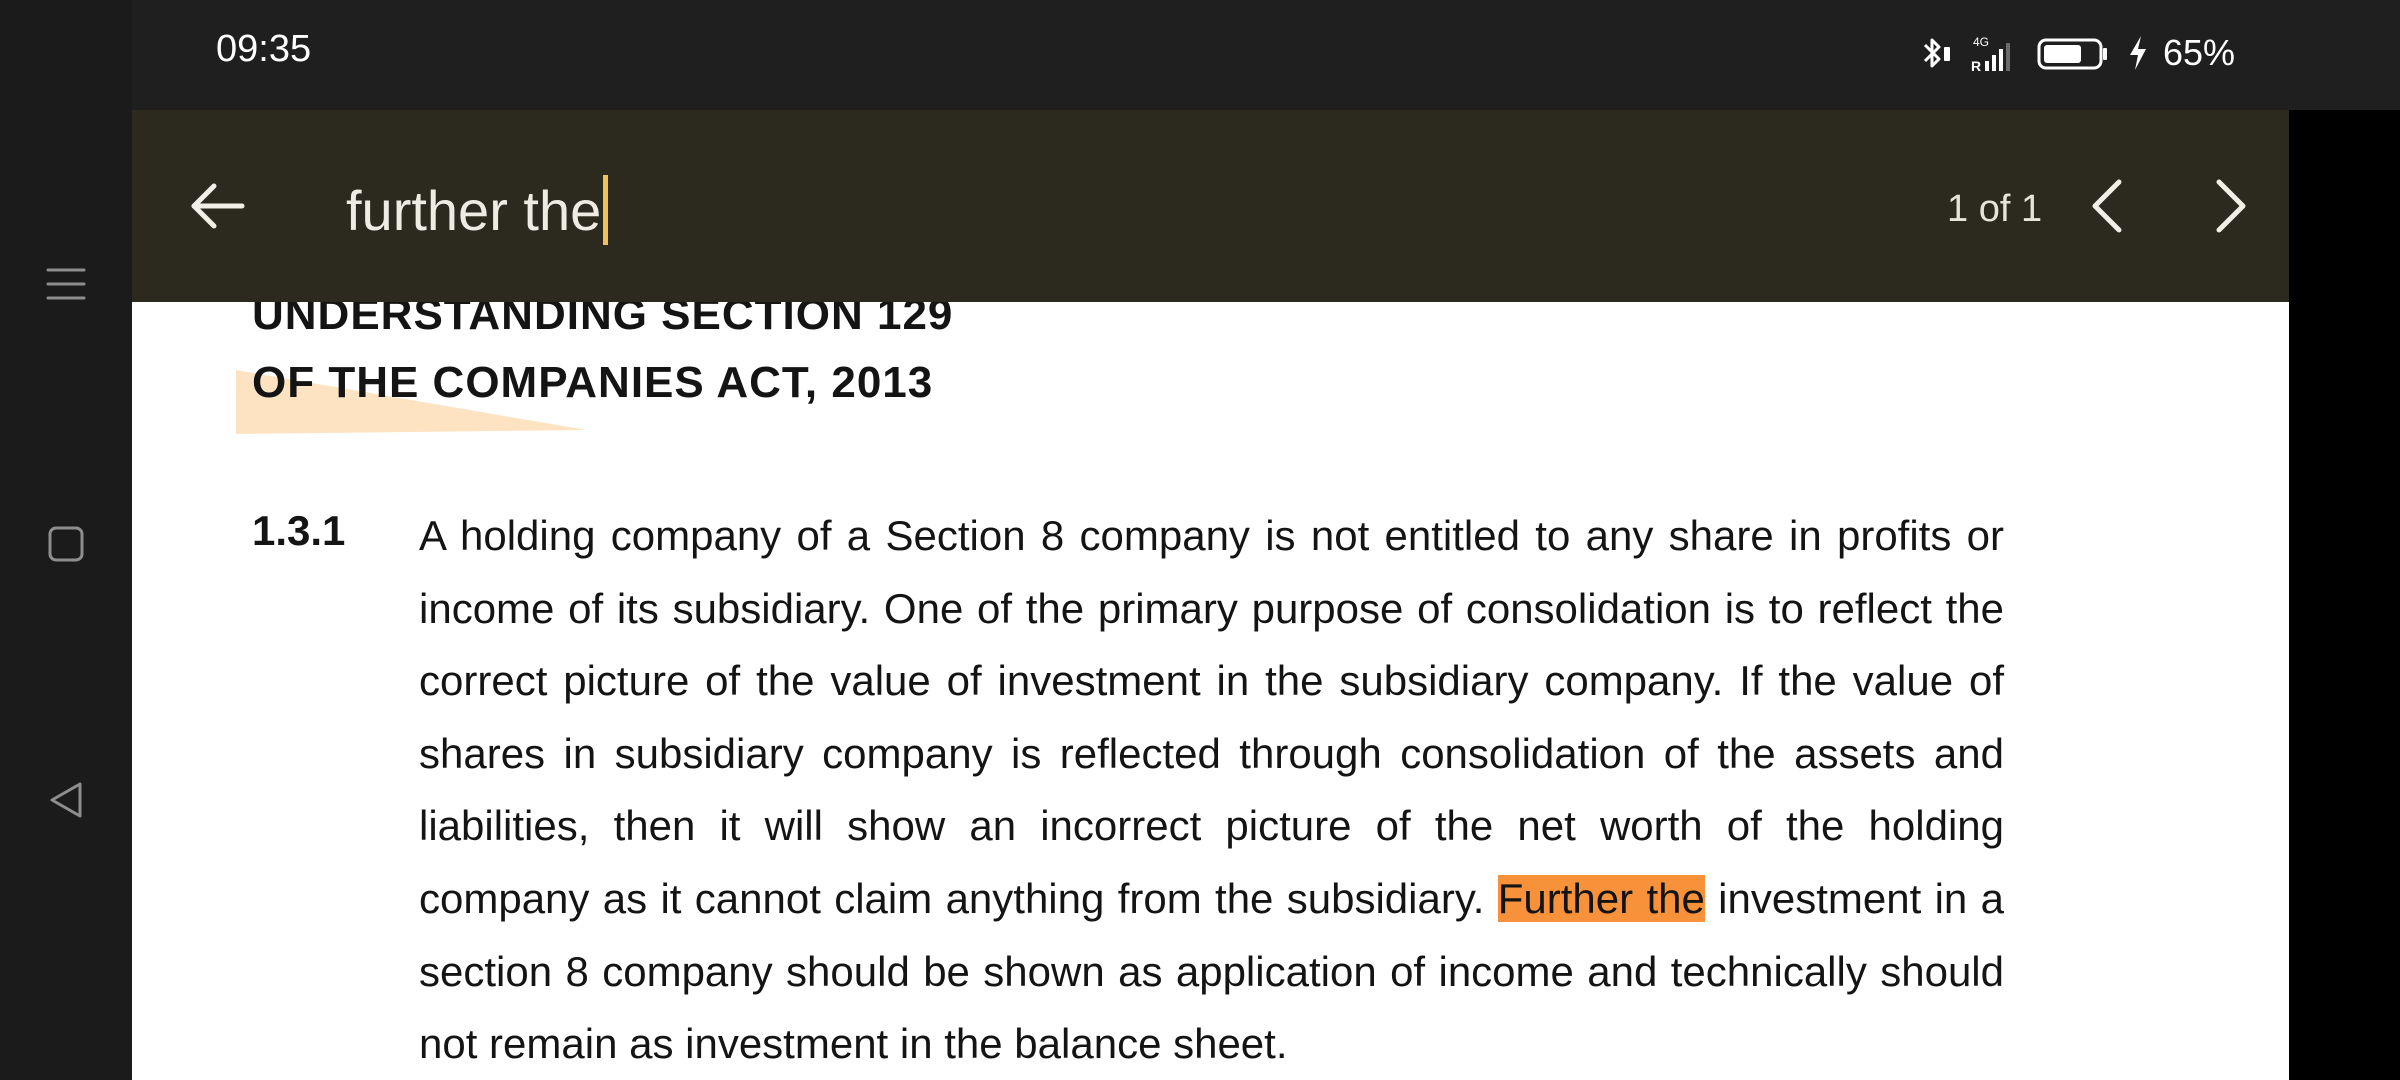 This screenshot has width=2400, height=1080. Describe the element at coordinates (299, 530) in the screenshot. I see `section-number: 1.3.1` at that location.